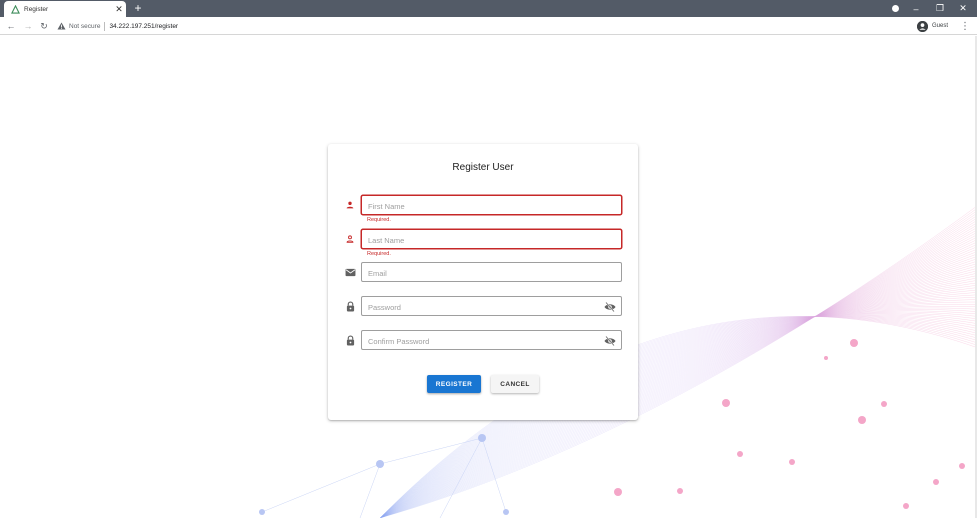 Image resolution: width=977 pixels, height=518 pixels. I want to click on mail-icon, so click(350, 272).